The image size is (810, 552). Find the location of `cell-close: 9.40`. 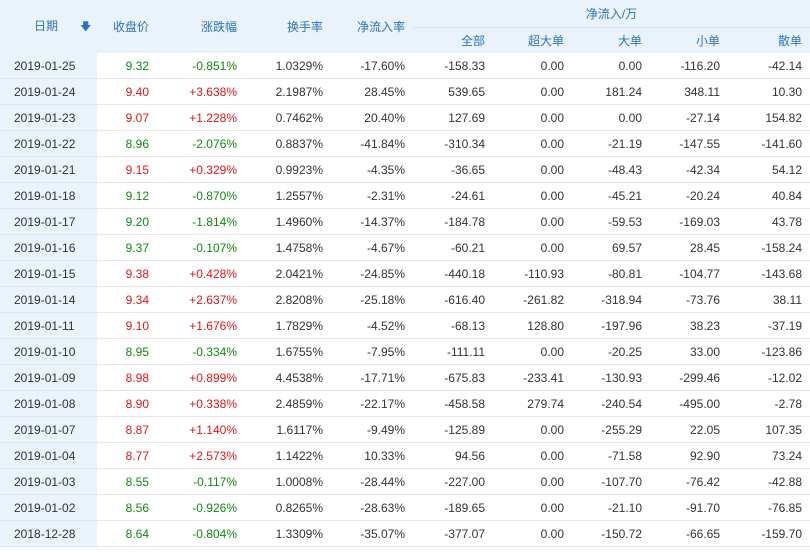

cell-close: 9.40 is located at coordinates (127, 91).